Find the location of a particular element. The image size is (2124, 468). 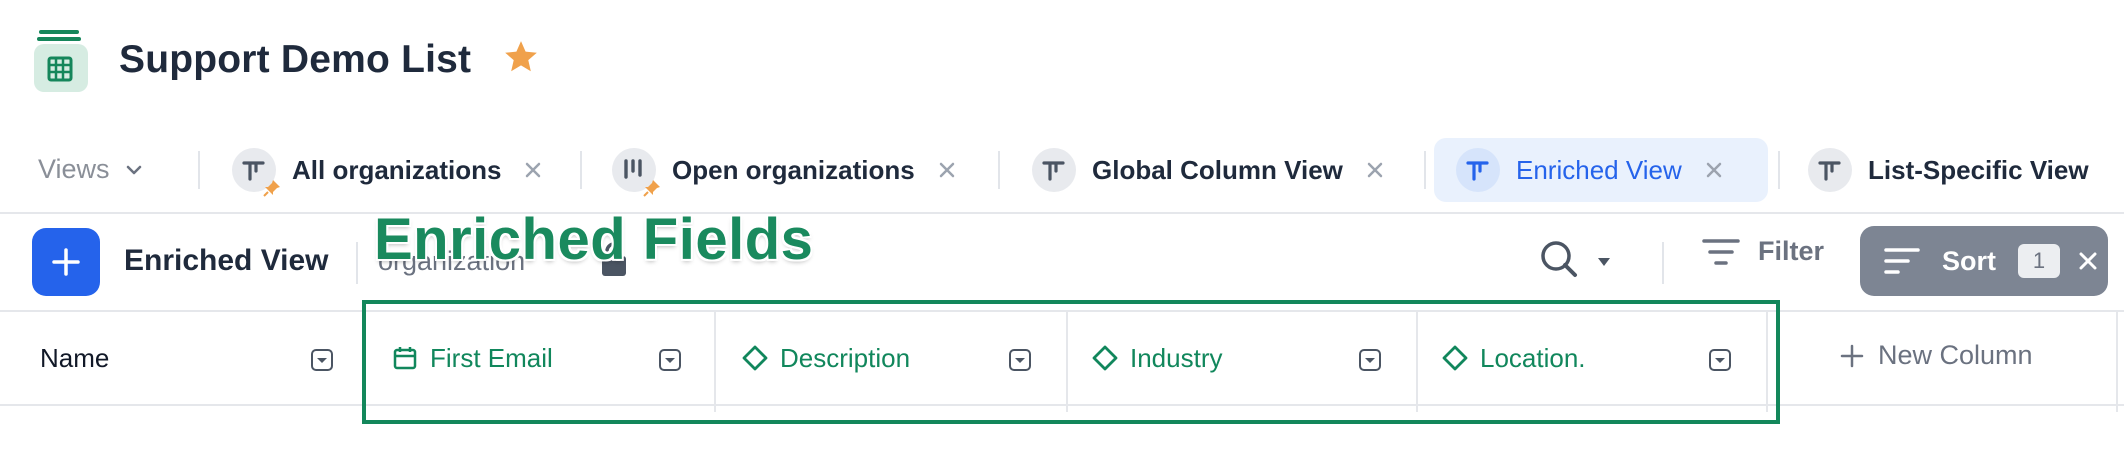

calendar-icon is located at coordinates (405, 358).